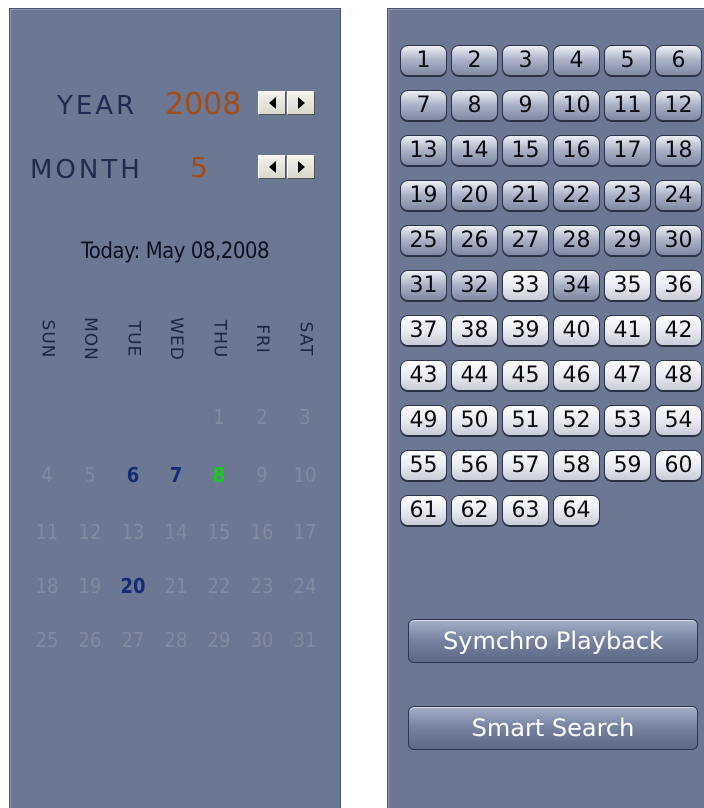 The width and height of the screenshot is (704, 808). What do you see at coordinates (133, 532) in the screenshot?
I see `calendar-day: 13` at bounding box center [133, 532].